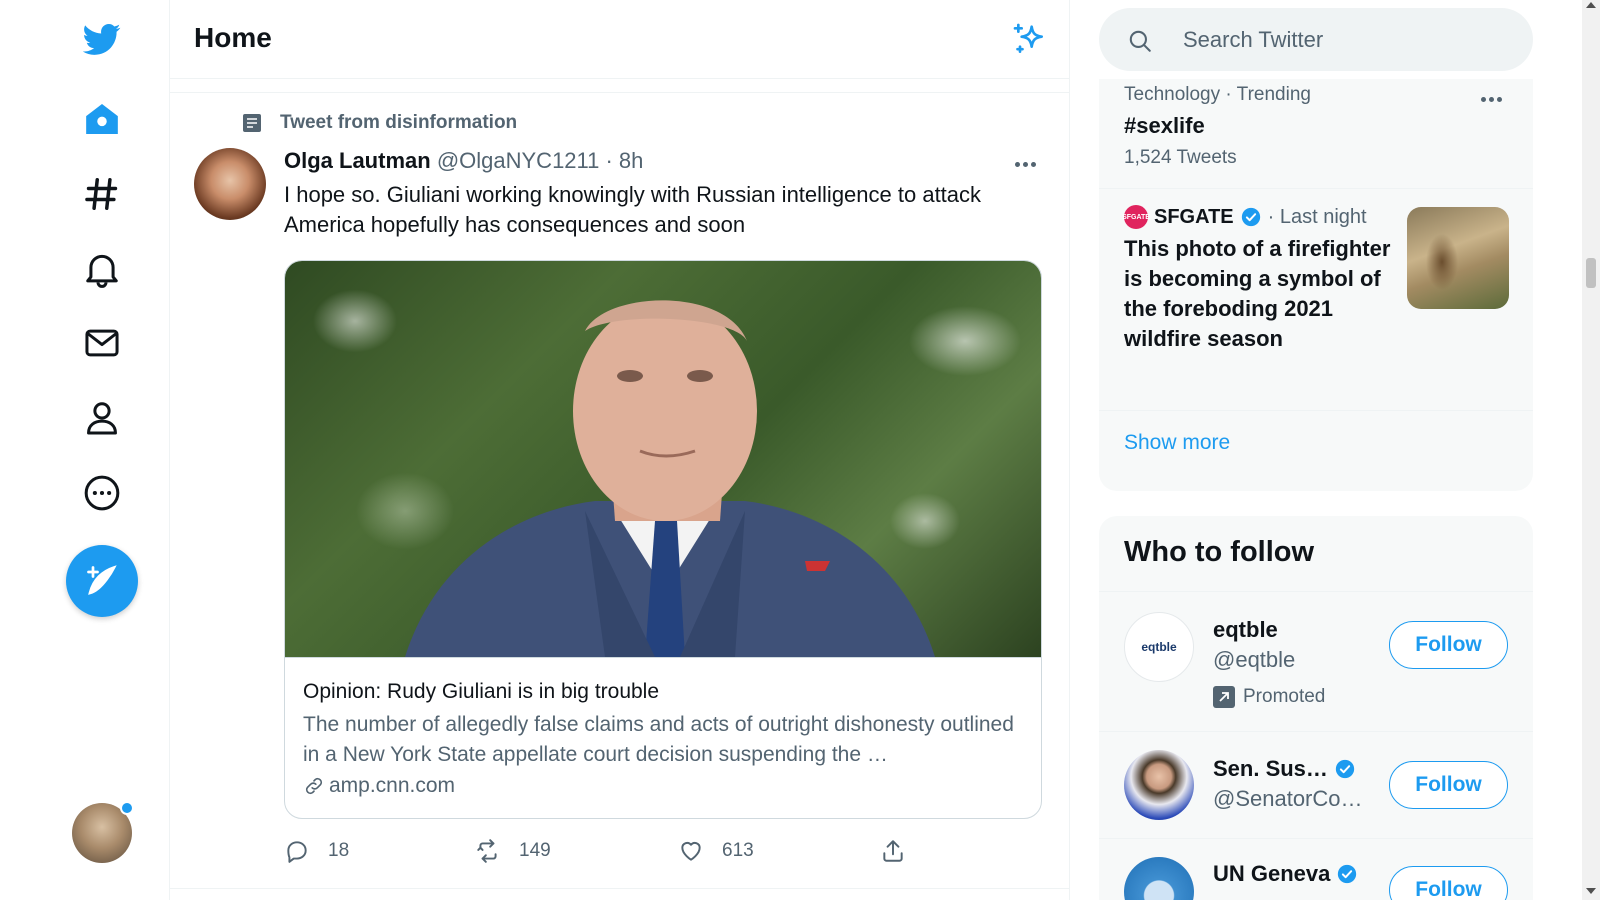  What do you see at coordinates (1030, 40) in the screenshot?
I see `top-tweets-sparkle-icon` at bounding box center [1030, 40].